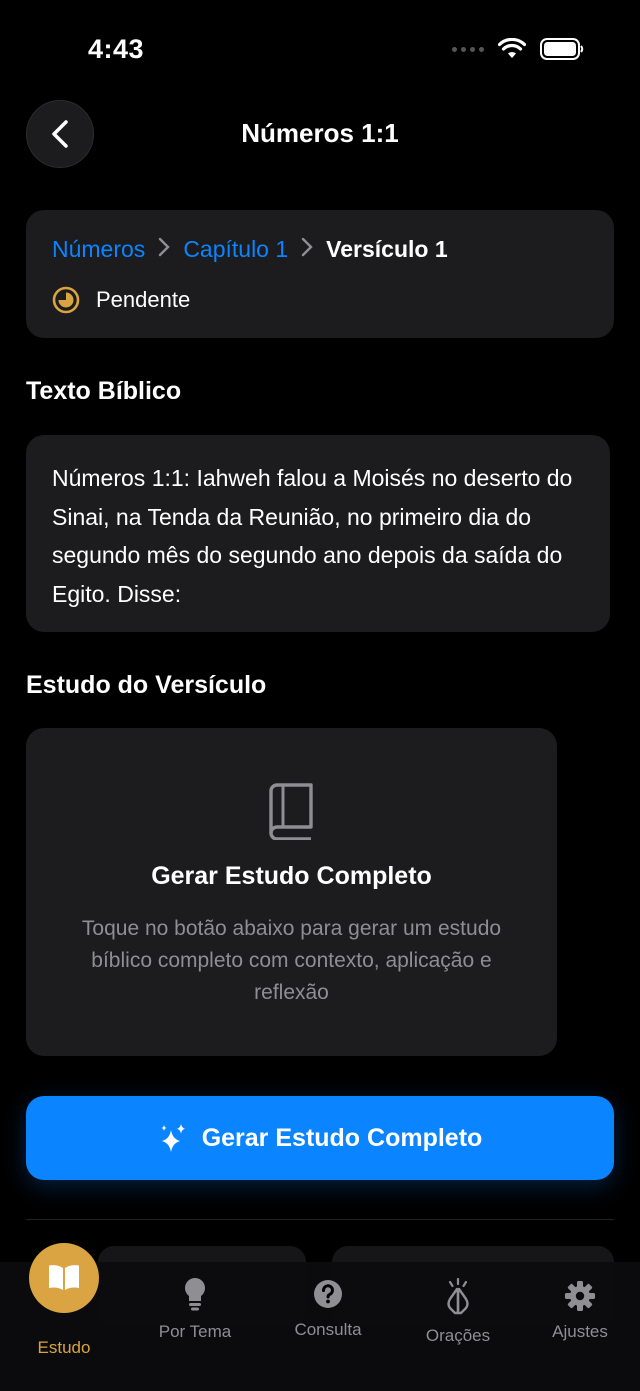  What do you see at coordinates (458, 1335) in the screenshot?
I see `tab-oracoes-label: Orações` at bounding box center [458, 1335].